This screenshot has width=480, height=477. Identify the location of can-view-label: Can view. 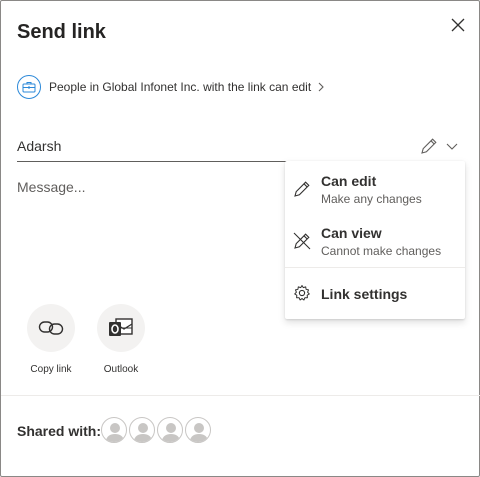
(351, 233).